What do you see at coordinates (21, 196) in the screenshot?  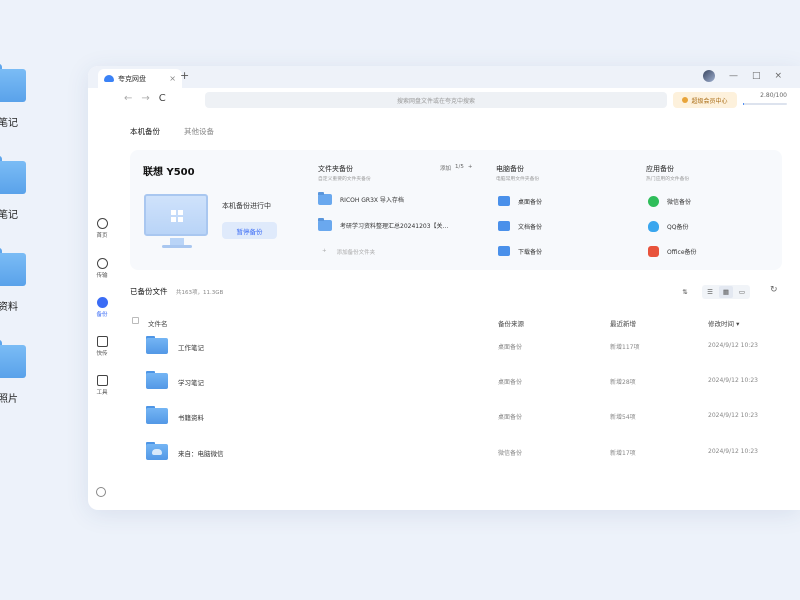 I see `desktop-folder-icon: 习笔记` at bounding box center [21, 196].